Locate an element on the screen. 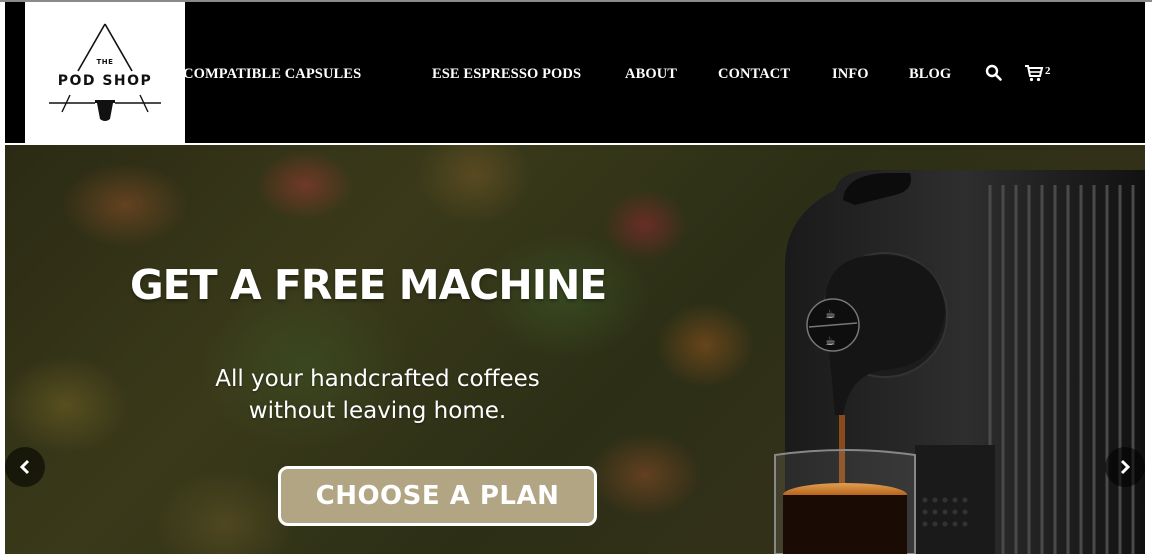  chevron-right-icon is located at coordinates (1125, 467).